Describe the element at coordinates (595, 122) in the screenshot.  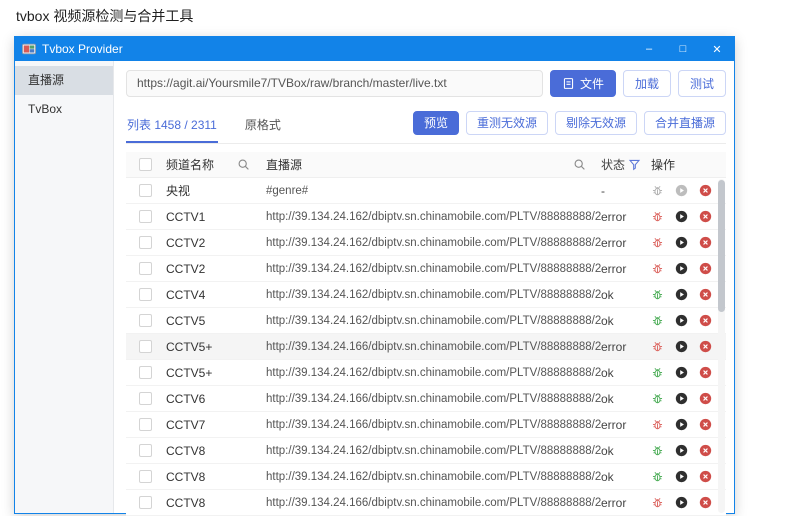
I see `remove-invalid-button: 剔除无效源` at that location.